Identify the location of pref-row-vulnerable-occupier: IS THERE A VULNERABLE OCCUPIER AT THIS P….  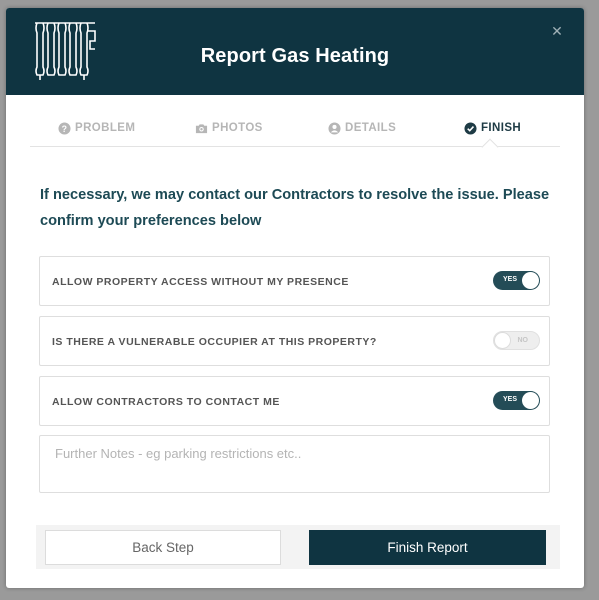
(294, 341).